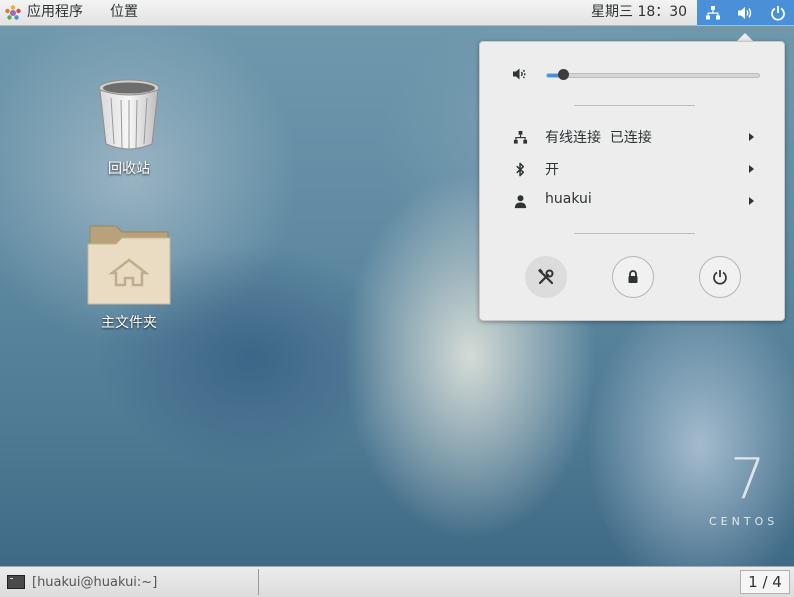 Image resolution: width=794 pixels, height=597 pixels. What do you see at coordinates (95, 582) in the screenshot?
I see `window-title: [huakui@huakui:~]` at bounding box center [95, 582].